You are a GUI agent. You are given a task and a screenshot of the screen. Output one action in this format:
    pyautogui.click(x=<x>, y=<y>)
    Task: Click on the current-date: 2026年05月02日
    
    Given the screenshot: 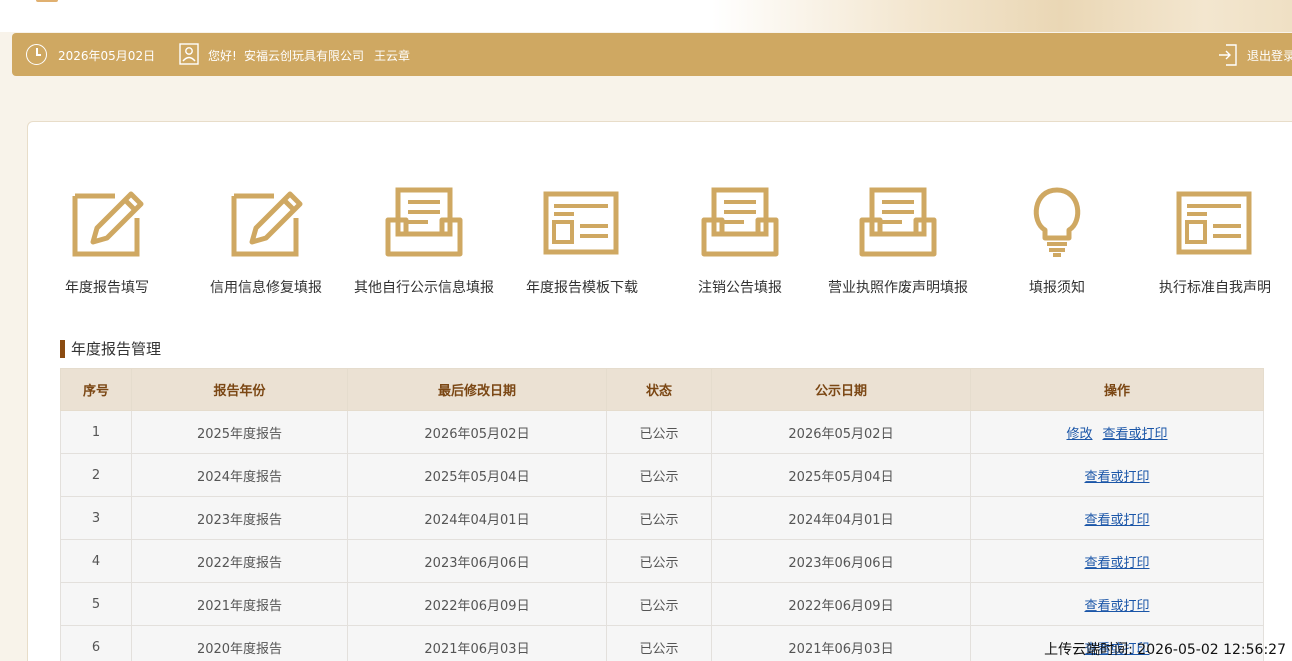 What is the action you would take?
    pyautogui.click(x=107, y=56)
    